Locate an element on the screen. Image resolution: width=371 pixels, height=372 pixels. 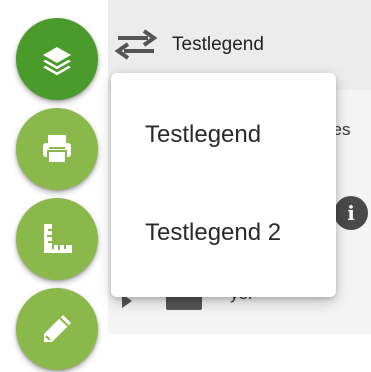
print-button is located at coordinates (57, 149).